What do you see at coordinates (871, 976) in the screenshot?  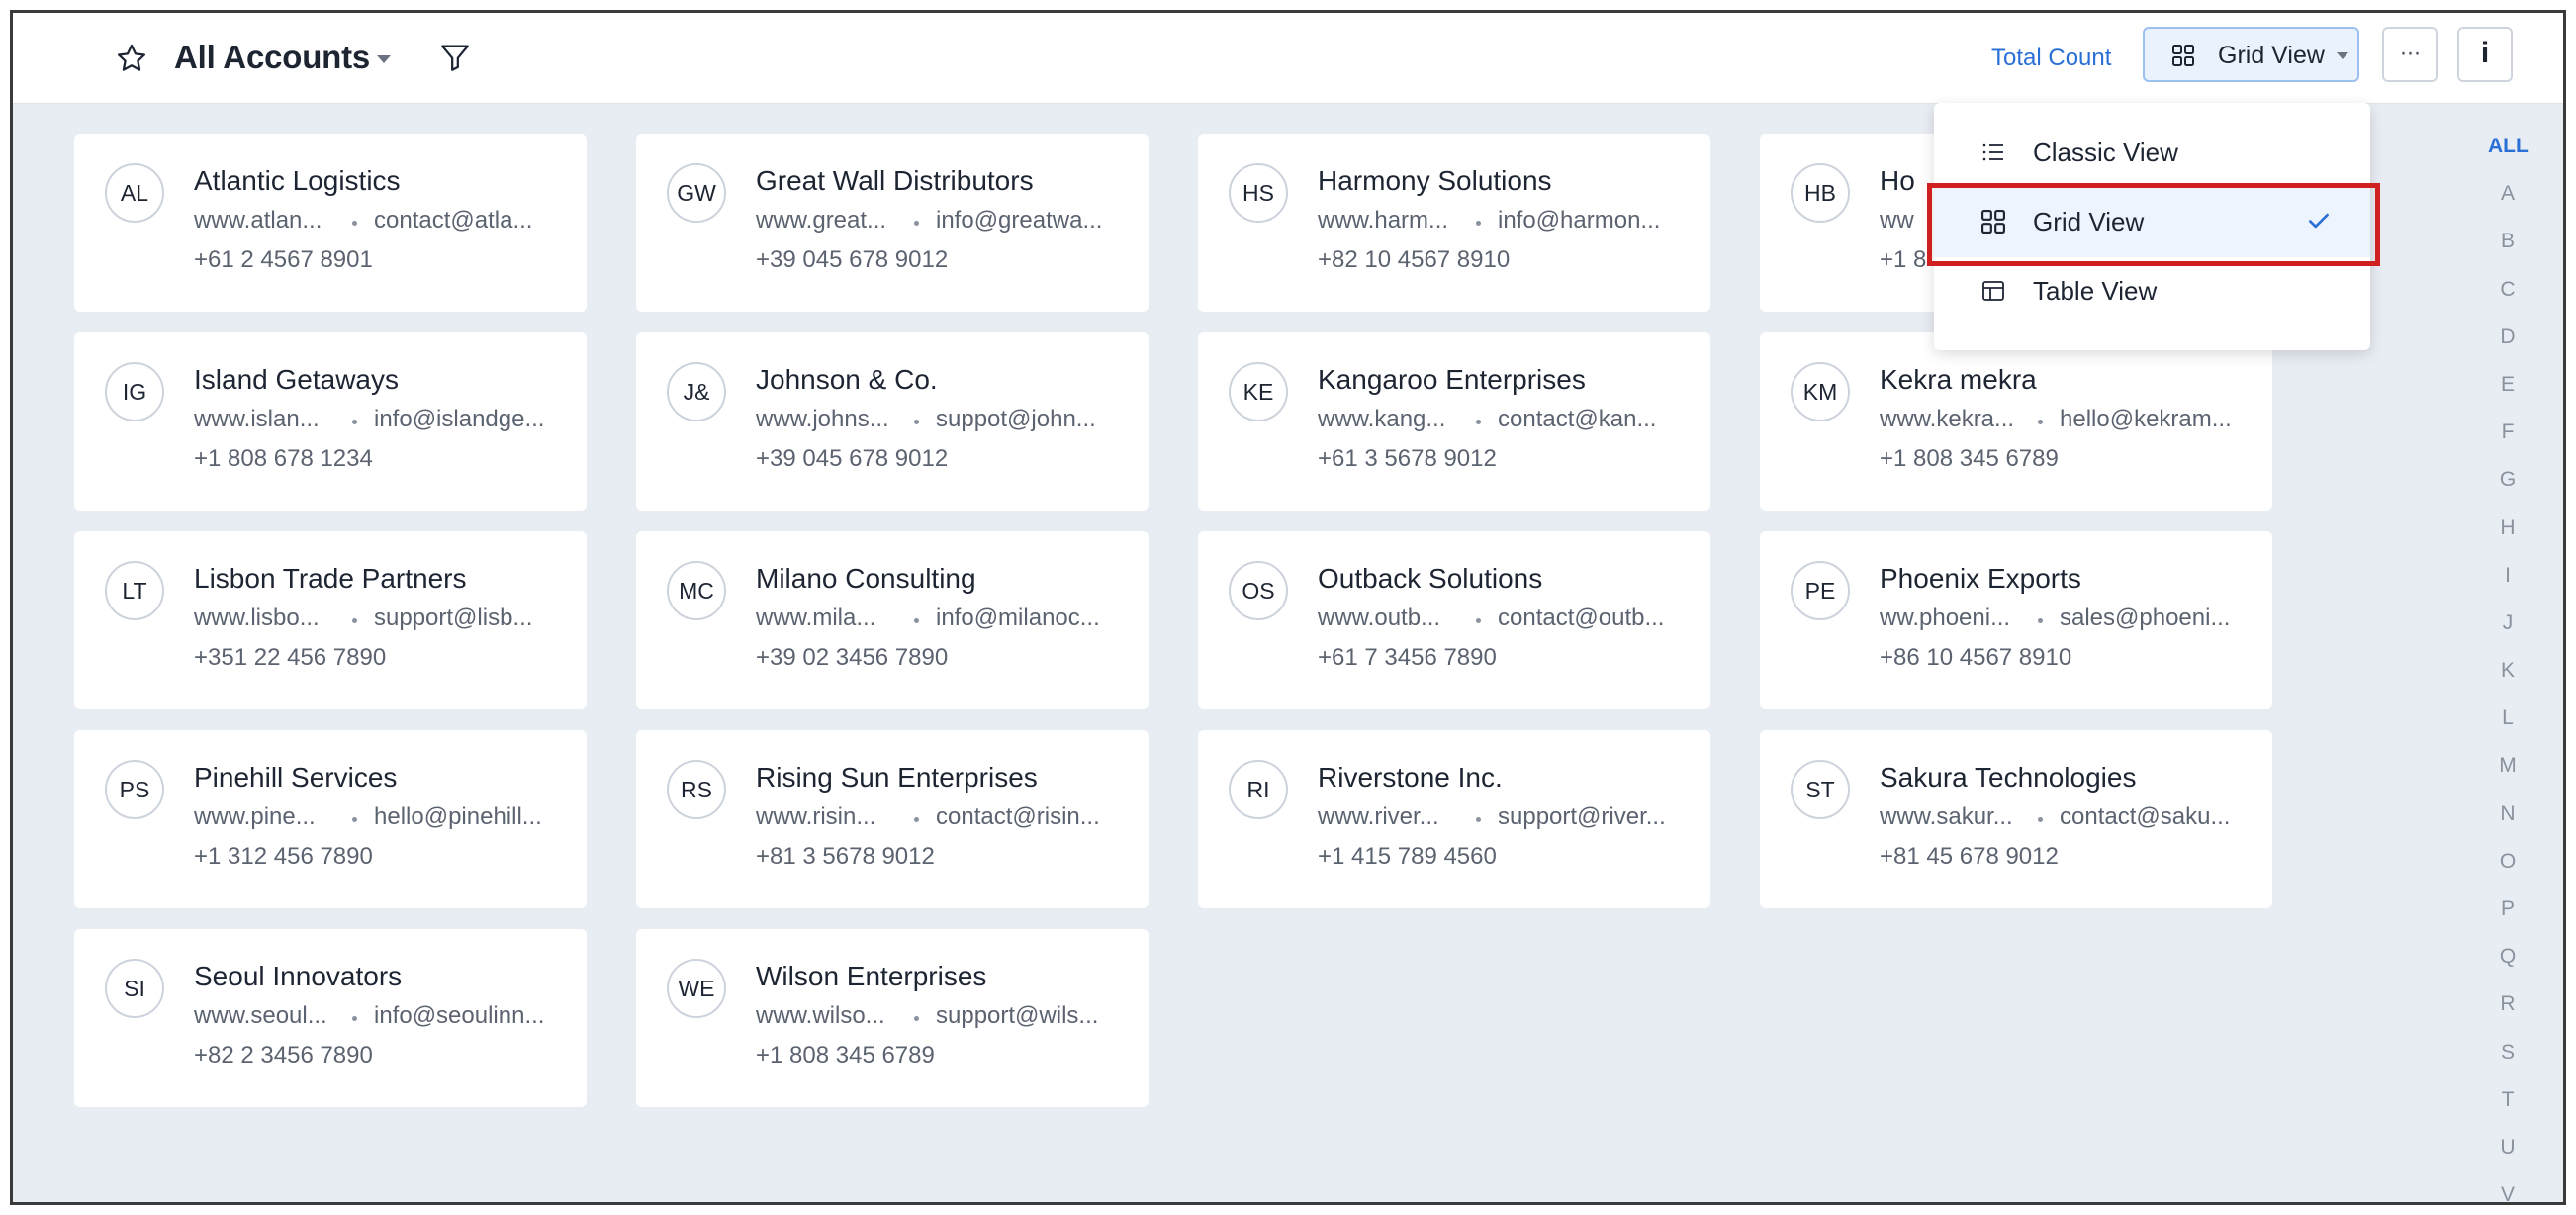 I see `account-name: Wilson Enterprises` at bounding box center [871, 976].